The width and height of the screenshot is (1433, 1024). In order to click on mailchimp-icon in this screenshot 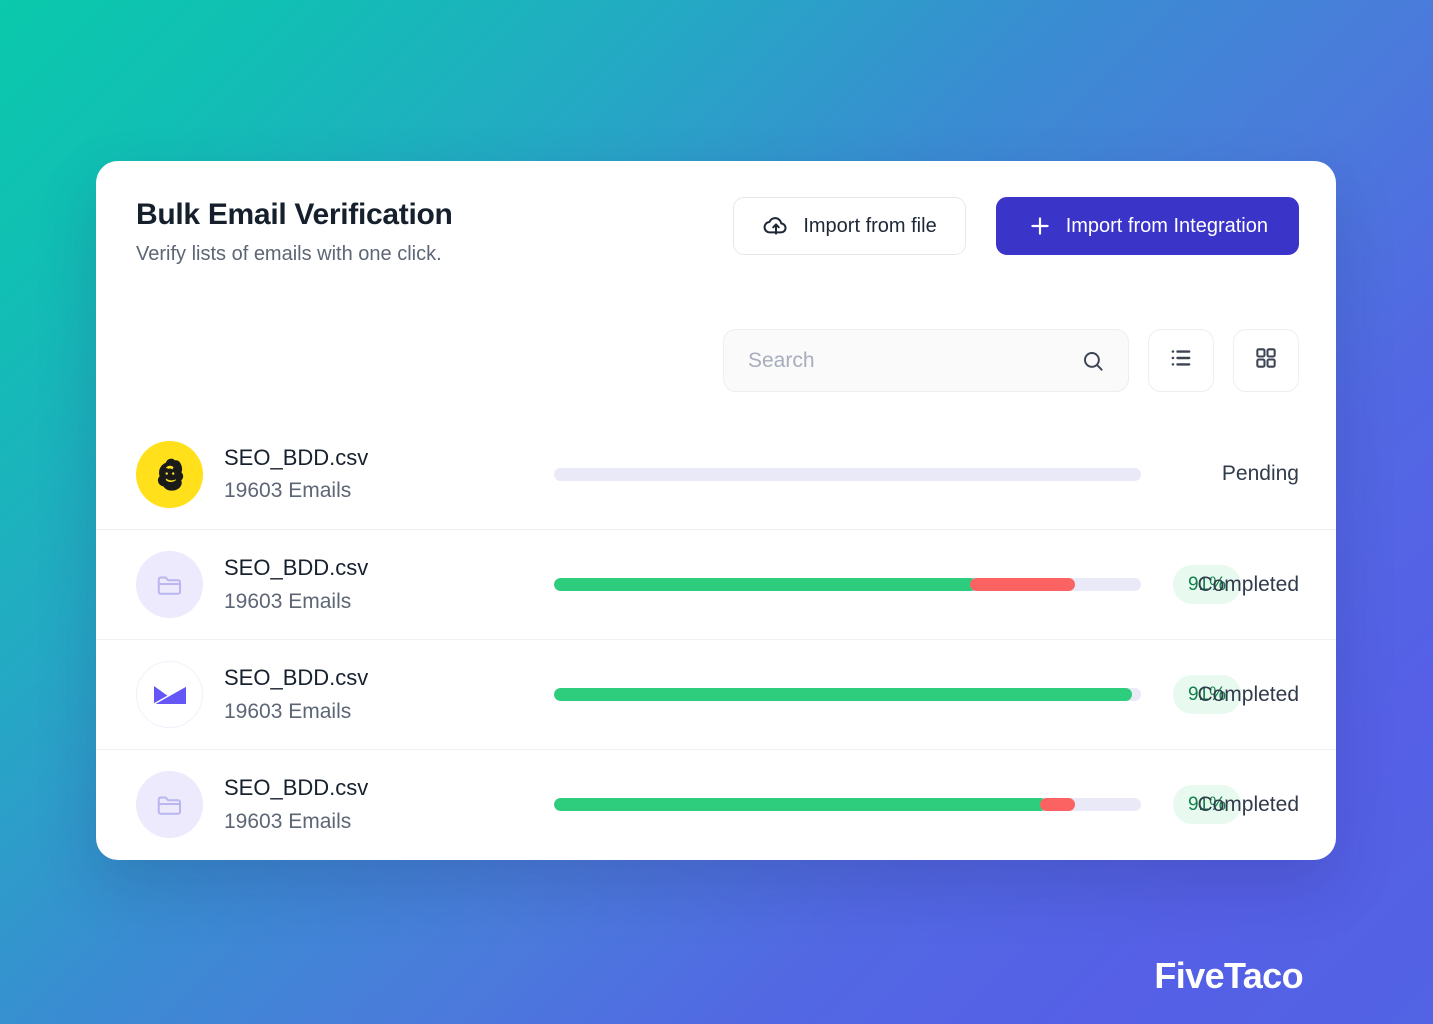, I will do `click(169, 474)`.